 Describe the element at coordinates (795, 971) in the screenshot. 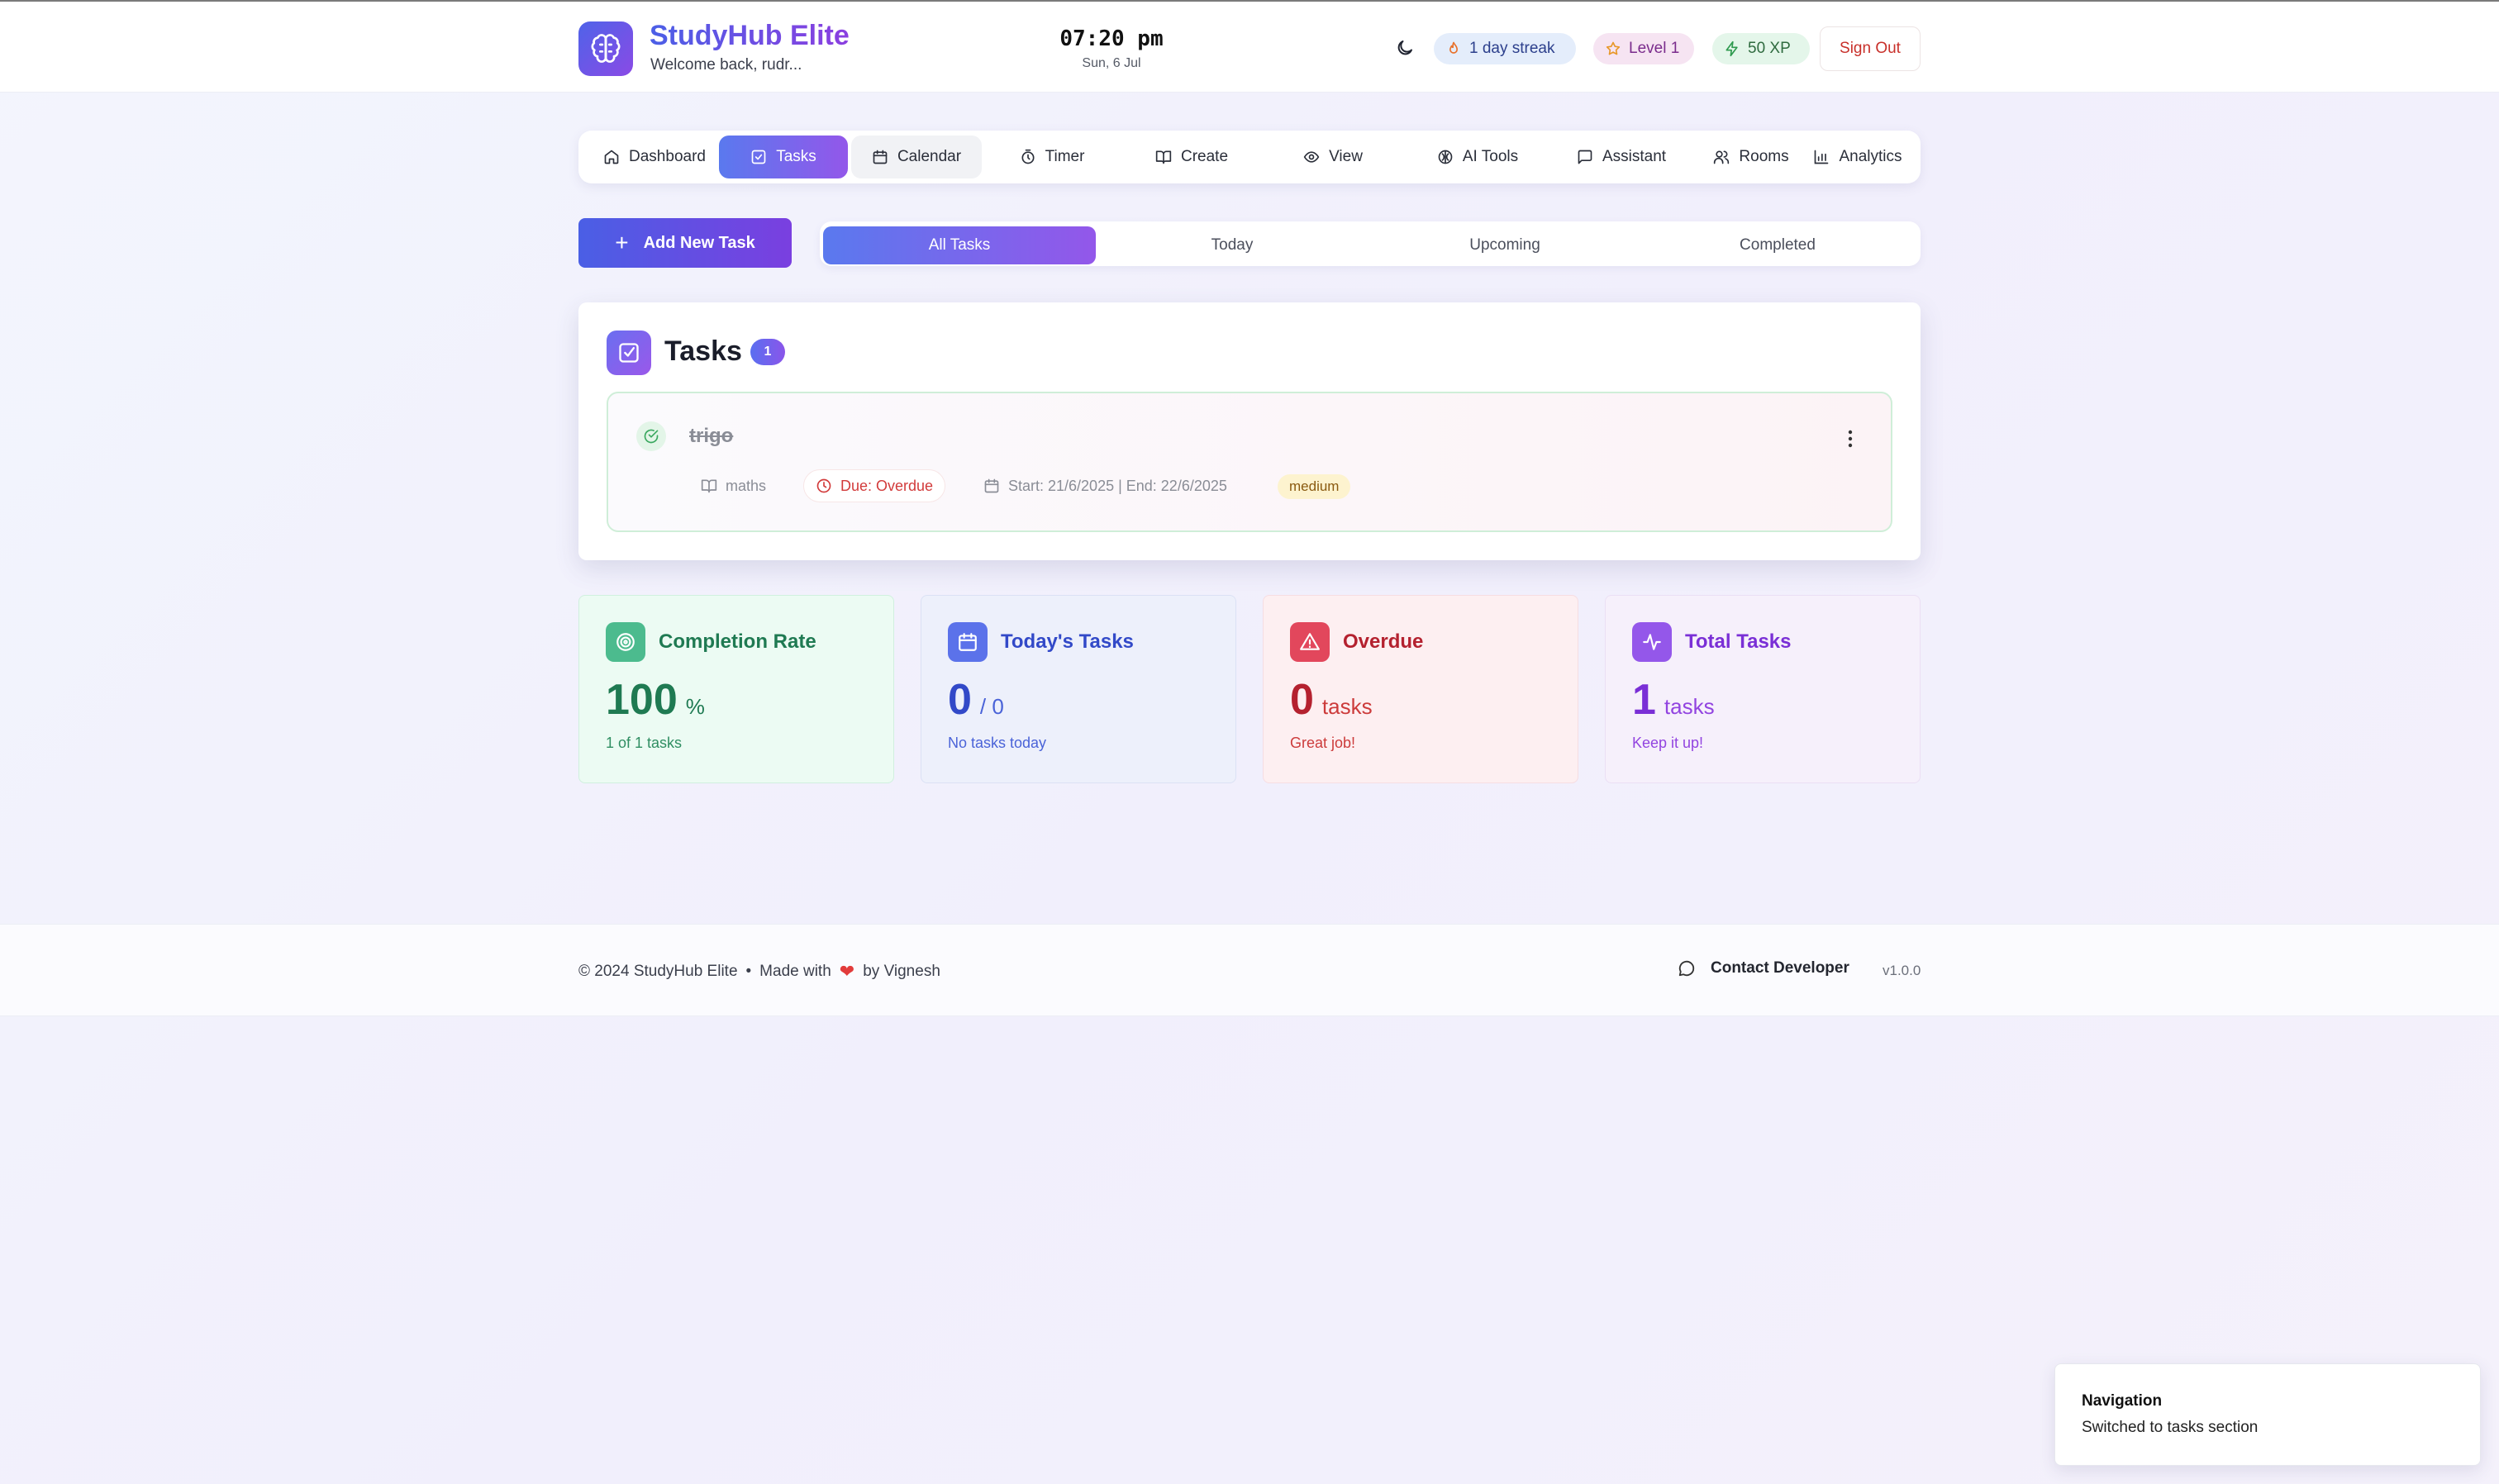

I see `footer-made-with: Made with` at that location.